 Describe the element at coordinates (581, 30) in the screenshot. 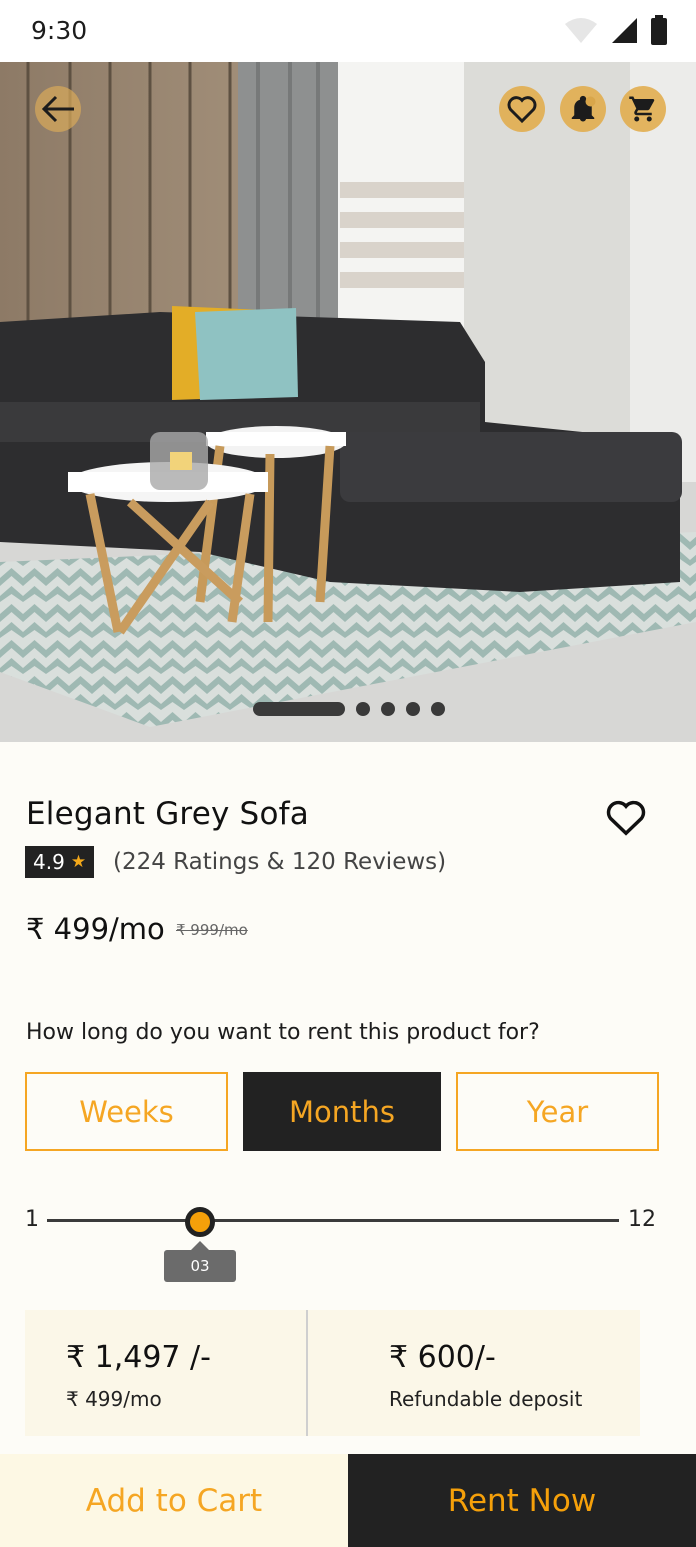

I see `wifi-icon` at that location.